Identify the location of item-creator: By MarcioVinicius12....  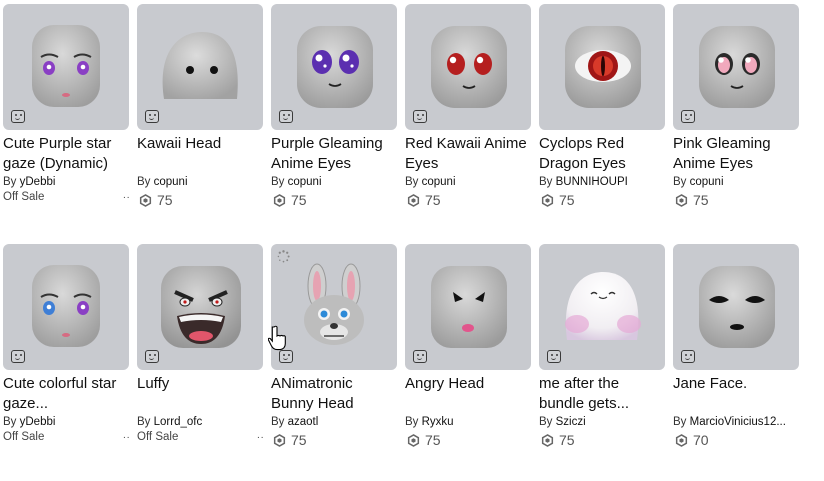
(729, 422).